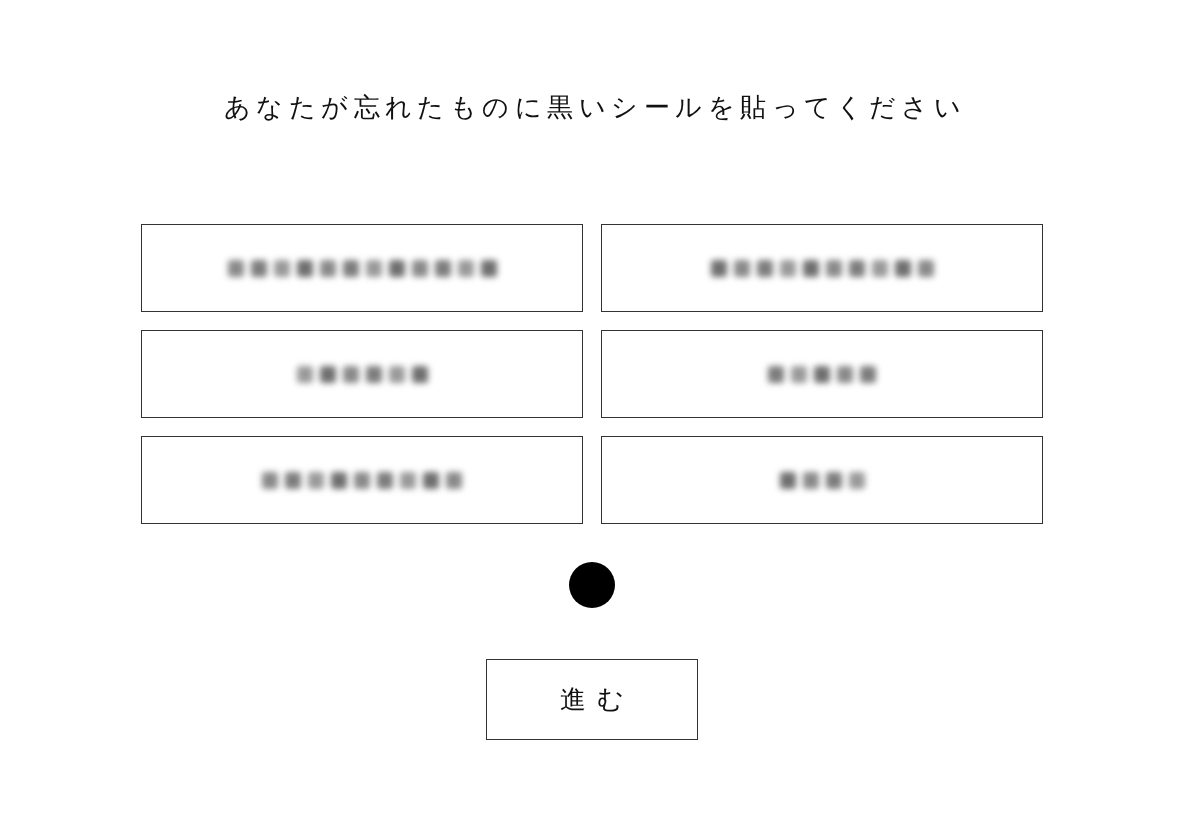 Image resolution: width=1200 pixels, height=813 pixels. What do you see at coordinates (592, 699) in the screenshot?
I see `next-button: 進む` at bounding box center [592, 699].